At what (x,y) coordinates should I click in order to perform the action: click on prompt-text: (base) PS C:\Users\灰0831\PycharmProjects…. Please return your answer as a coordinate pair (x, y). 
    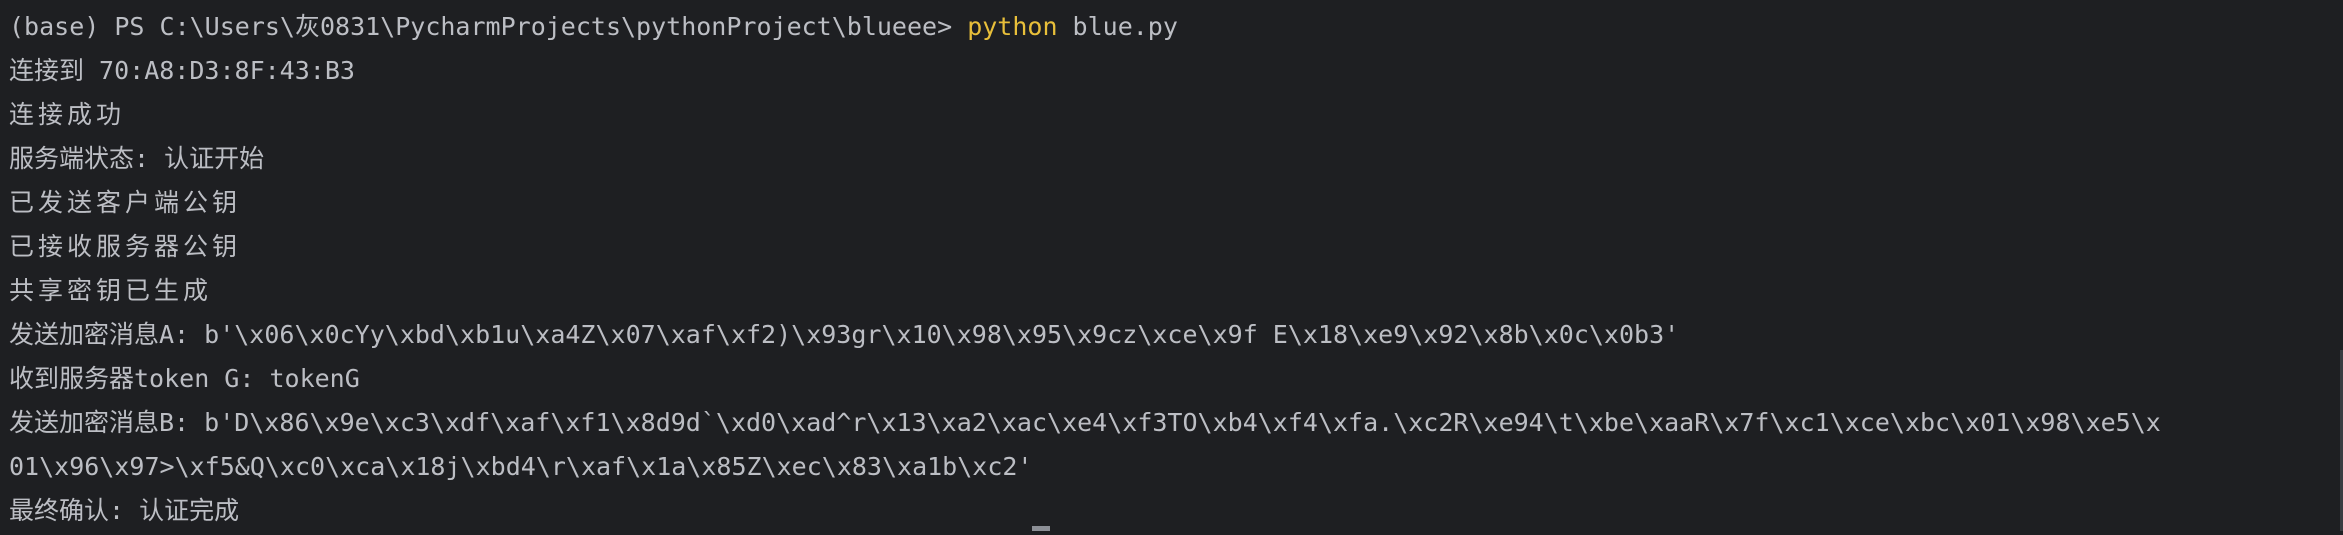
    Looking at the image, I should click on (488, 26).